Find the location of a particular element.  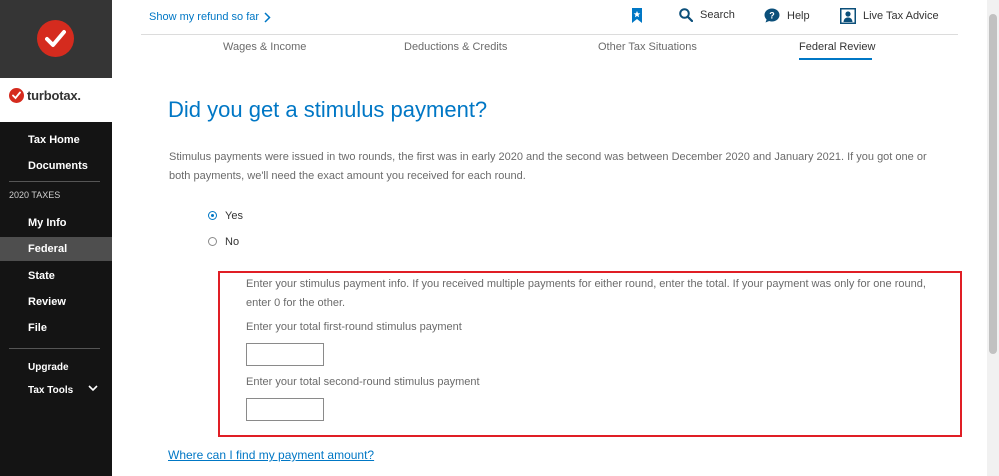

search-icon is located at coordinates (686, 15).